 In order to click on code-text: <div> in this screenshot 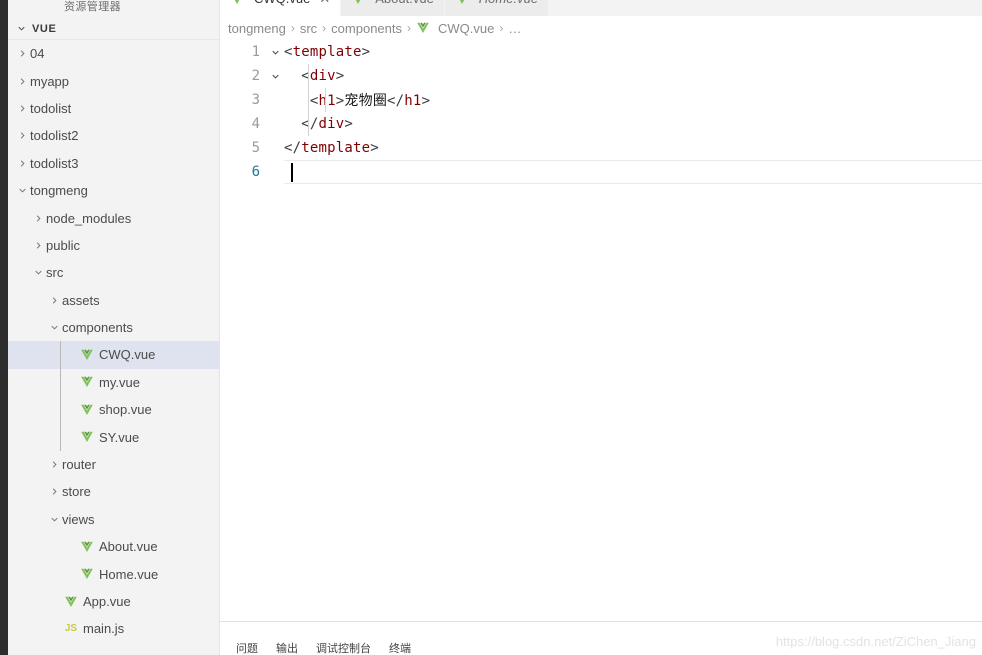, I will do `click(314, 76)`.